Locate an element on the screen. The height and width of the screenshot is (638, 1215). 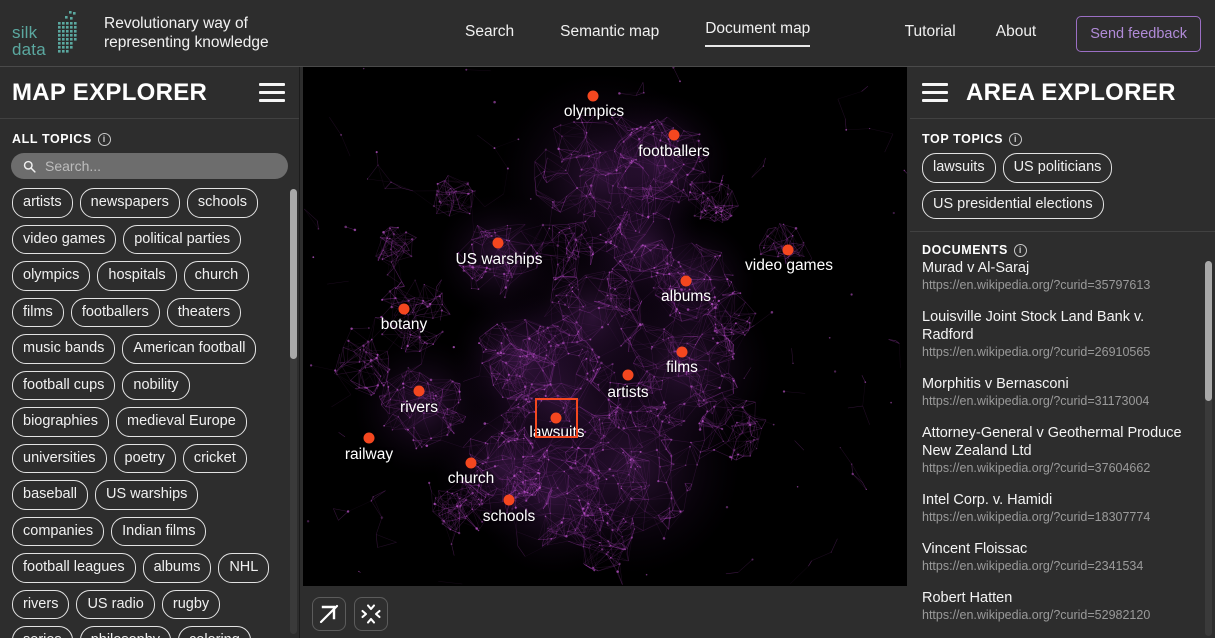
document-url: https://en.wikipedia.org/?curid=26910565 is located at coordinates (1060, 352).